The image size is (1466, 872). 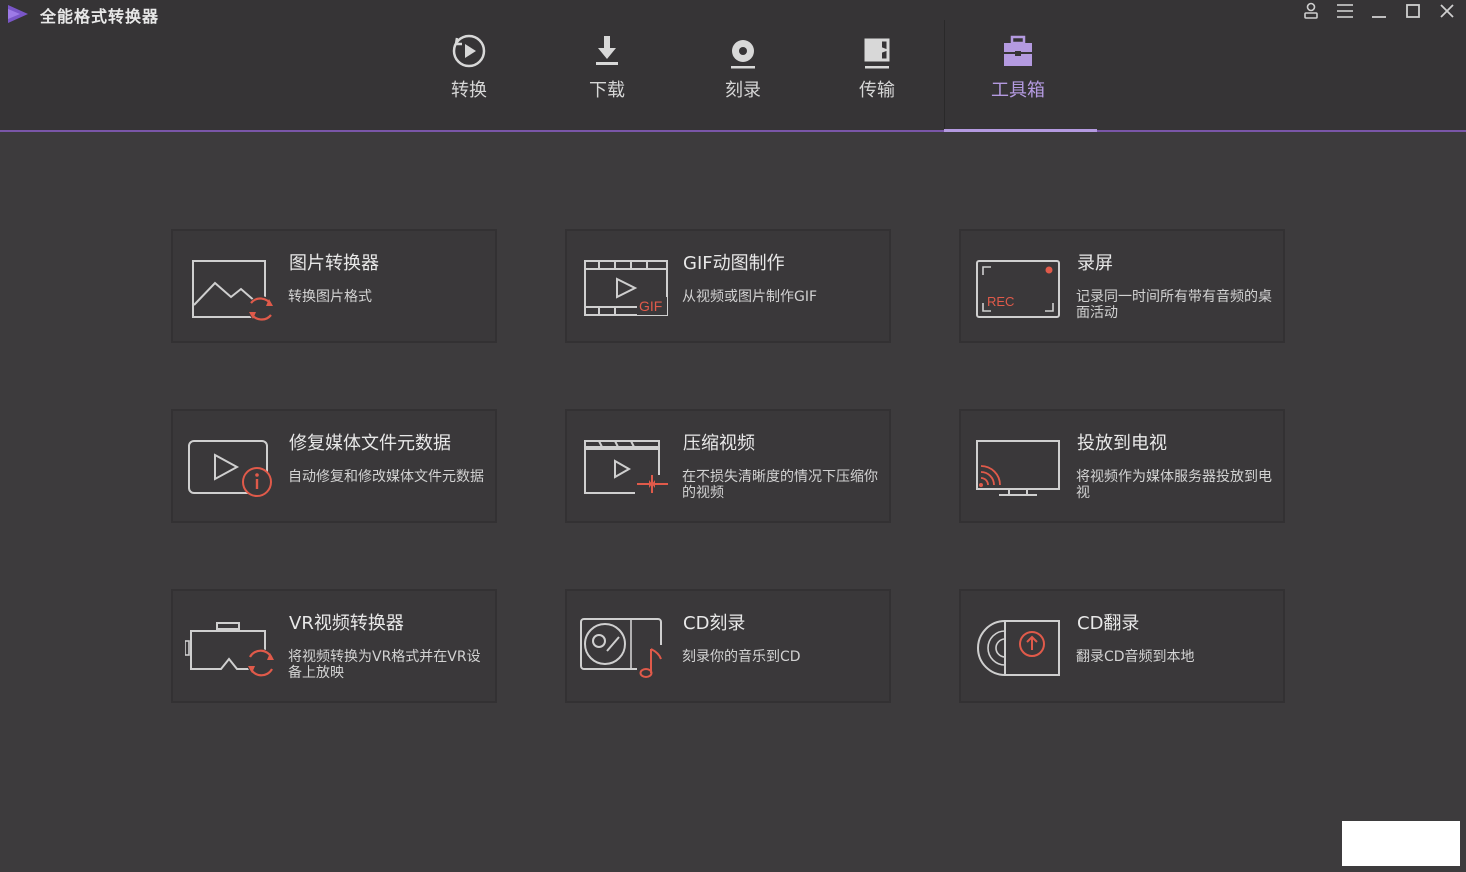 I want to click on tool-title: CD刻录, so click(x=714, y=623).